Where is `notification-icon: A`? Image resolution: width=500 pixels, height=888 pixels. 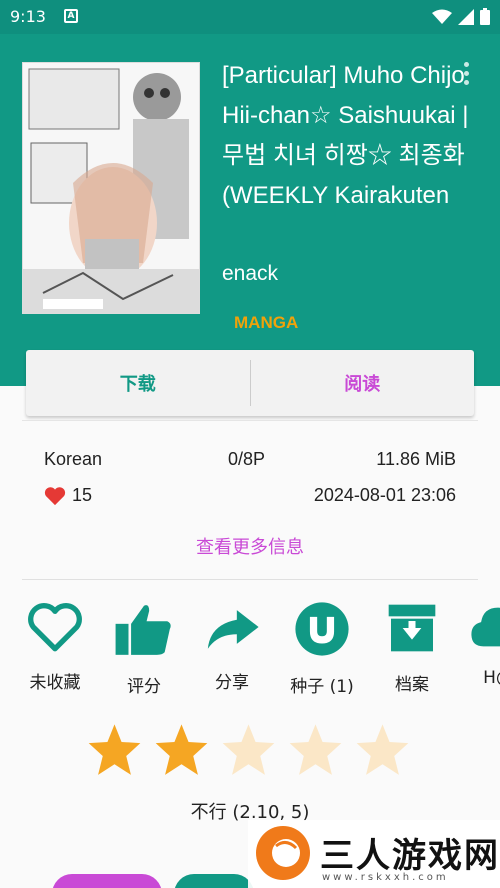
notification-icon: A is located at coordinates (71, 16).